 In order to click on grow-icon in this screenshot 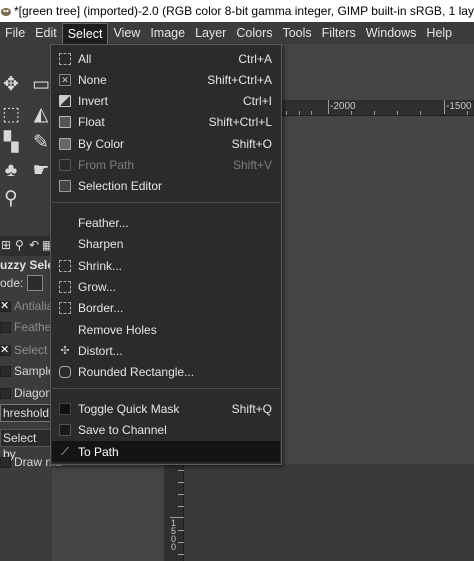, I will do `click(65, 286)`.